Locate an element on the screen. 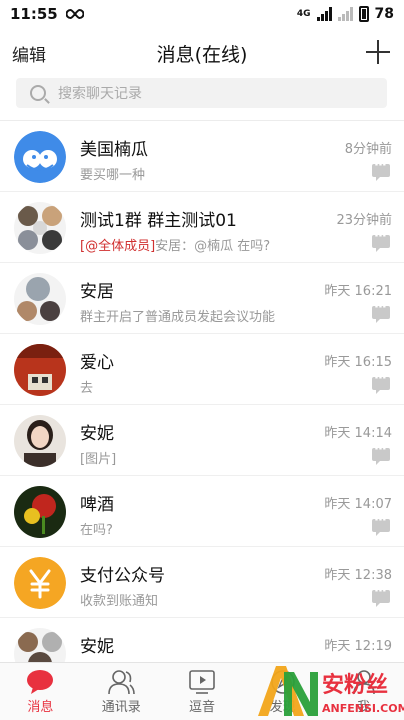 The width and height of the screenshot is (404, 720). signal-icon is located at coordinates (324, 14).